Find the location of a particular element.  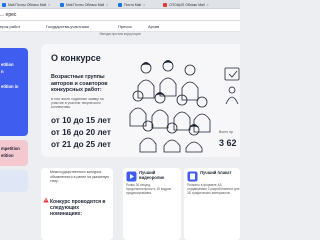

address-bar: ... ерес is located at coordinates (120, 15).